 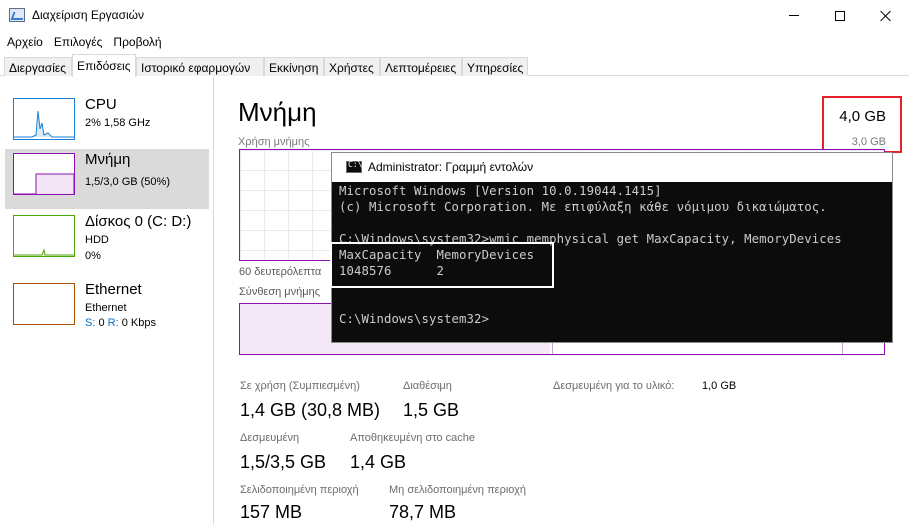 I want to click on memory-thumbnail-graph, so click(x=44, y=174).